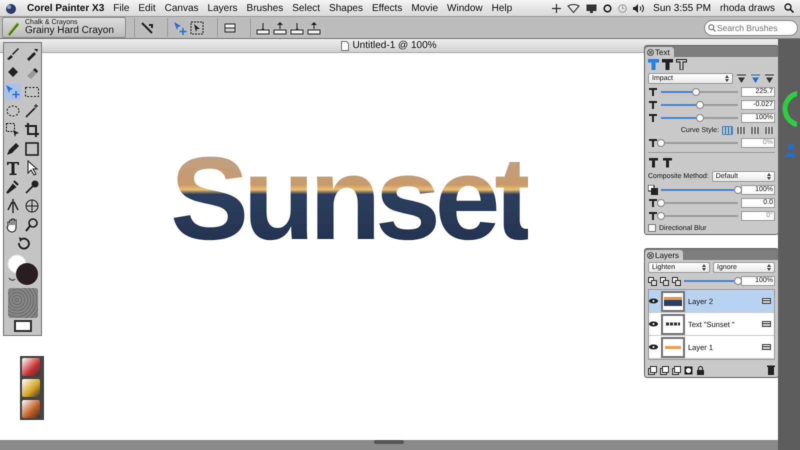  Describe the element at coordinates (653, 105) in the screenshot. I see `tracking-icon` at that location.